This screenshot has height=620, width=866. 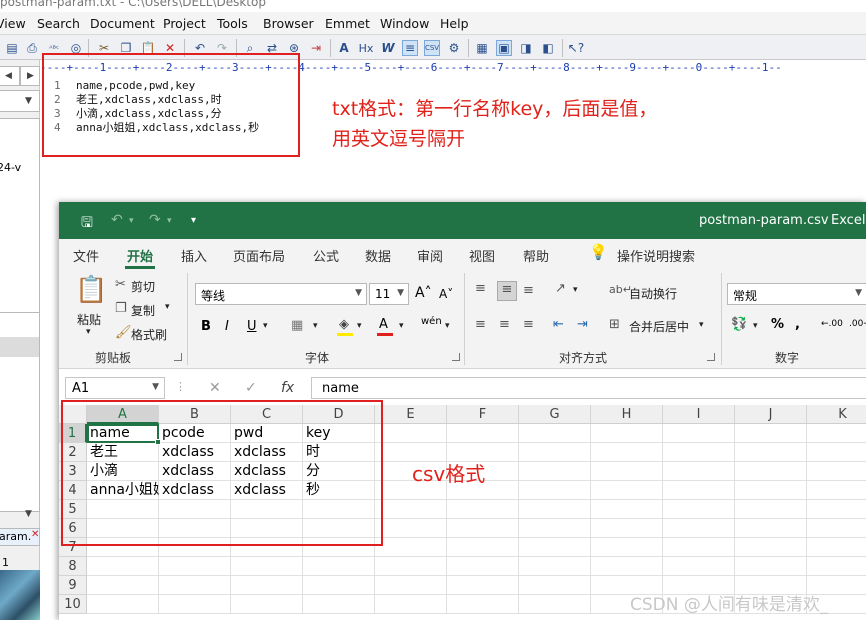 I want to click on menu-view: View, so click(x=13, y=23).